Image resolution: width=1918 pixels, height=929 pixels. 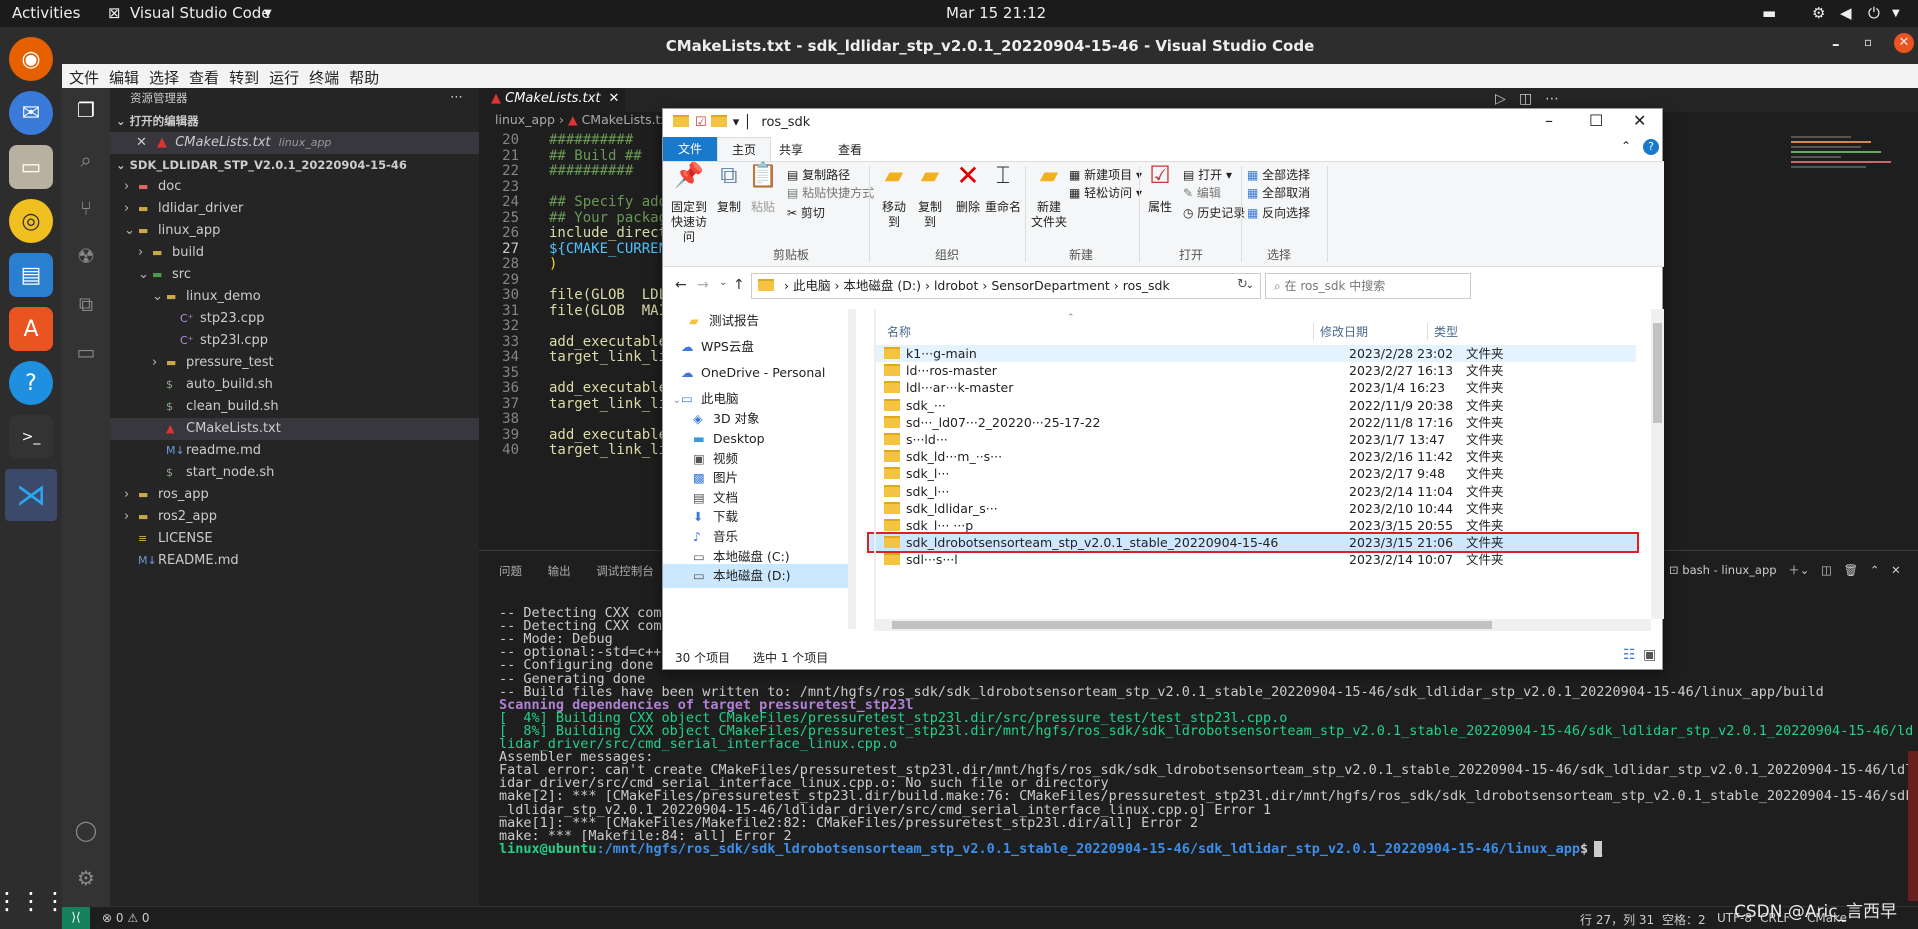 What do you see at coordinates (591, 171) in the screenshot?
I see `code-line: ##########` at bounding box center [591, 171].